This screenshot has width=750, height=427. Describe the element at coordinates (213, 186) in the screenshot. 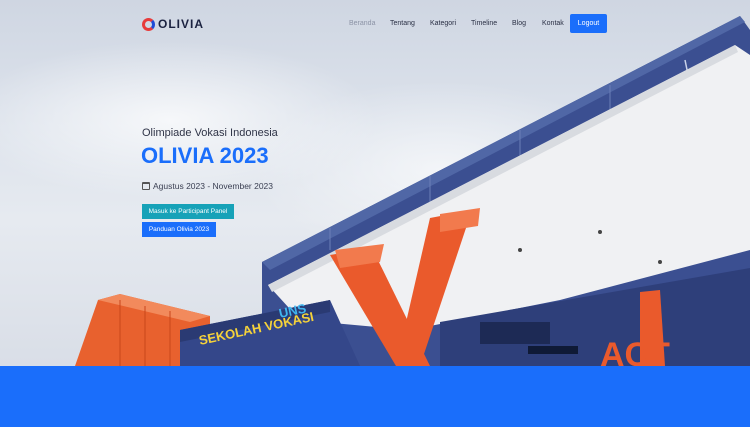

I see `event-date-text: Agustus 2023 - November 2023` at that location.